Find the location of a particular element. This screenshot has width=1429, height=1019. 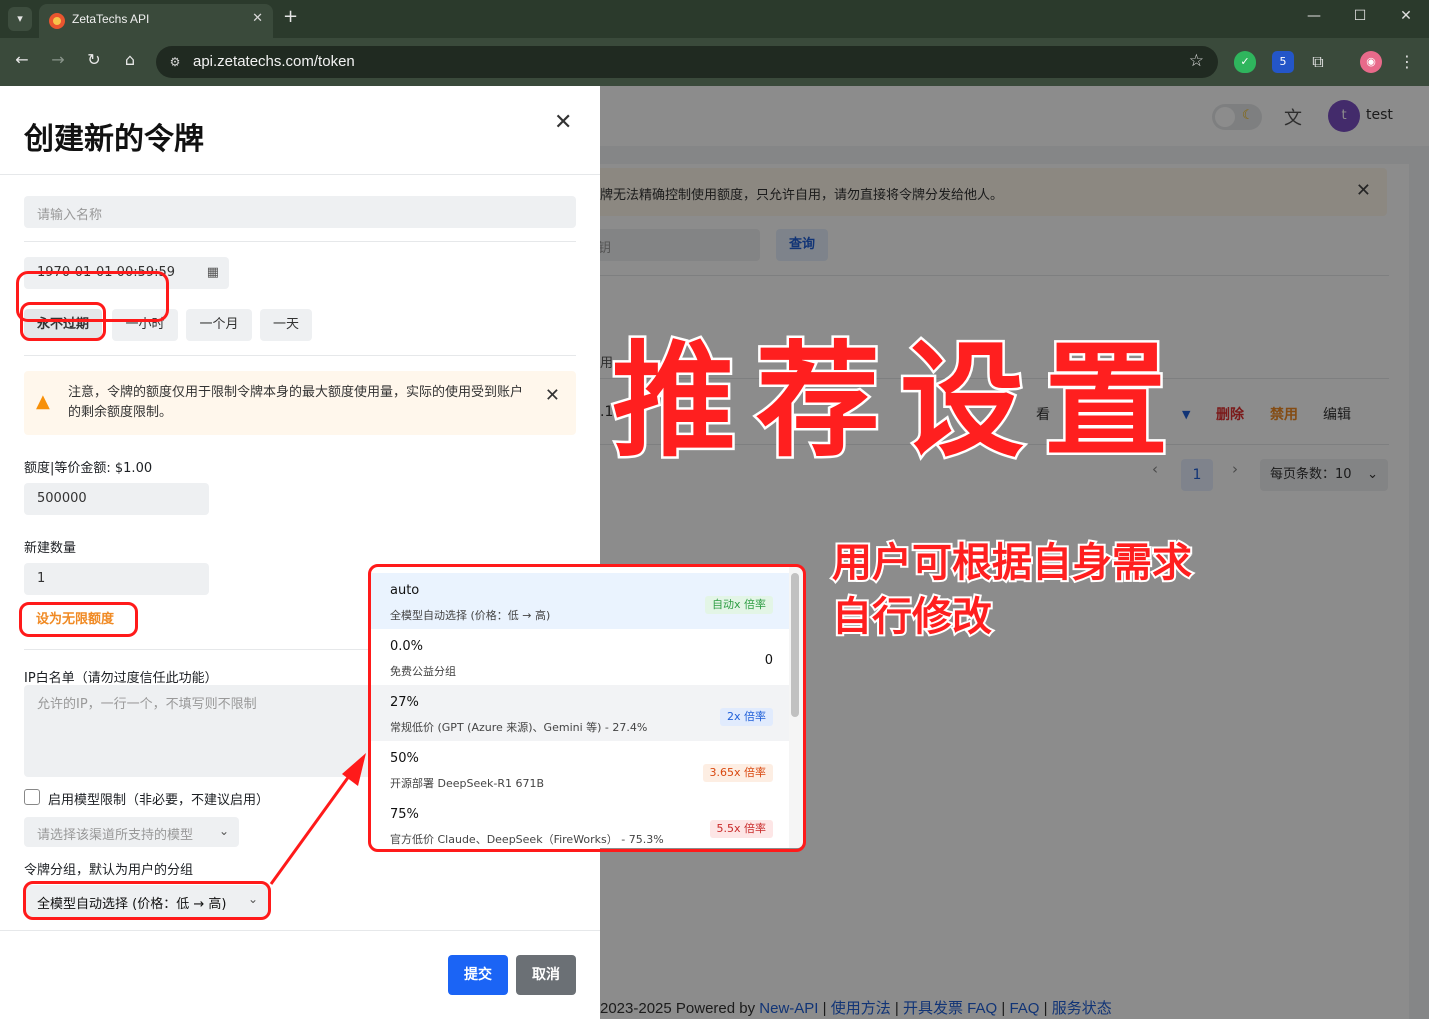

ip-placeholder: 允许的IP，一行一个，不填写则不限制 is located at coordinates (147, 704).